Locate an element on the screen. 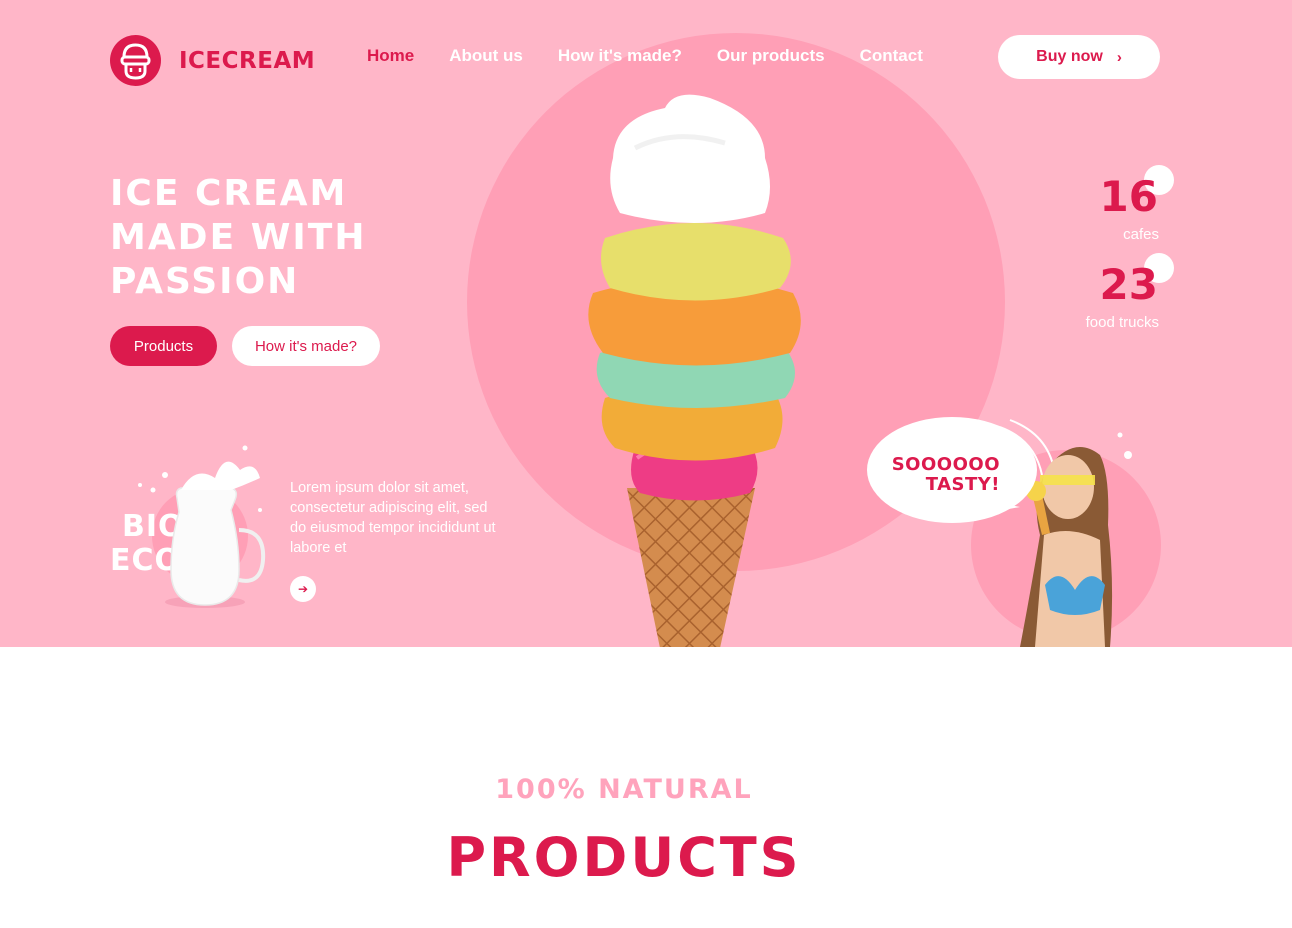 The image size is (1292, 928). stat-trucks-value: 23 is located at coordinates (1128, 284).